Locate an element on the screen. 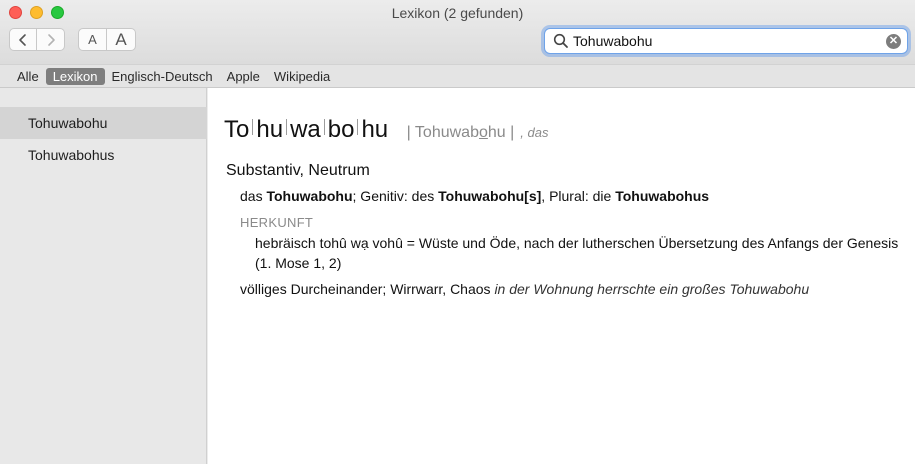  pronunciation: | Tohuwabohu | is located at coordinates (461, 132).